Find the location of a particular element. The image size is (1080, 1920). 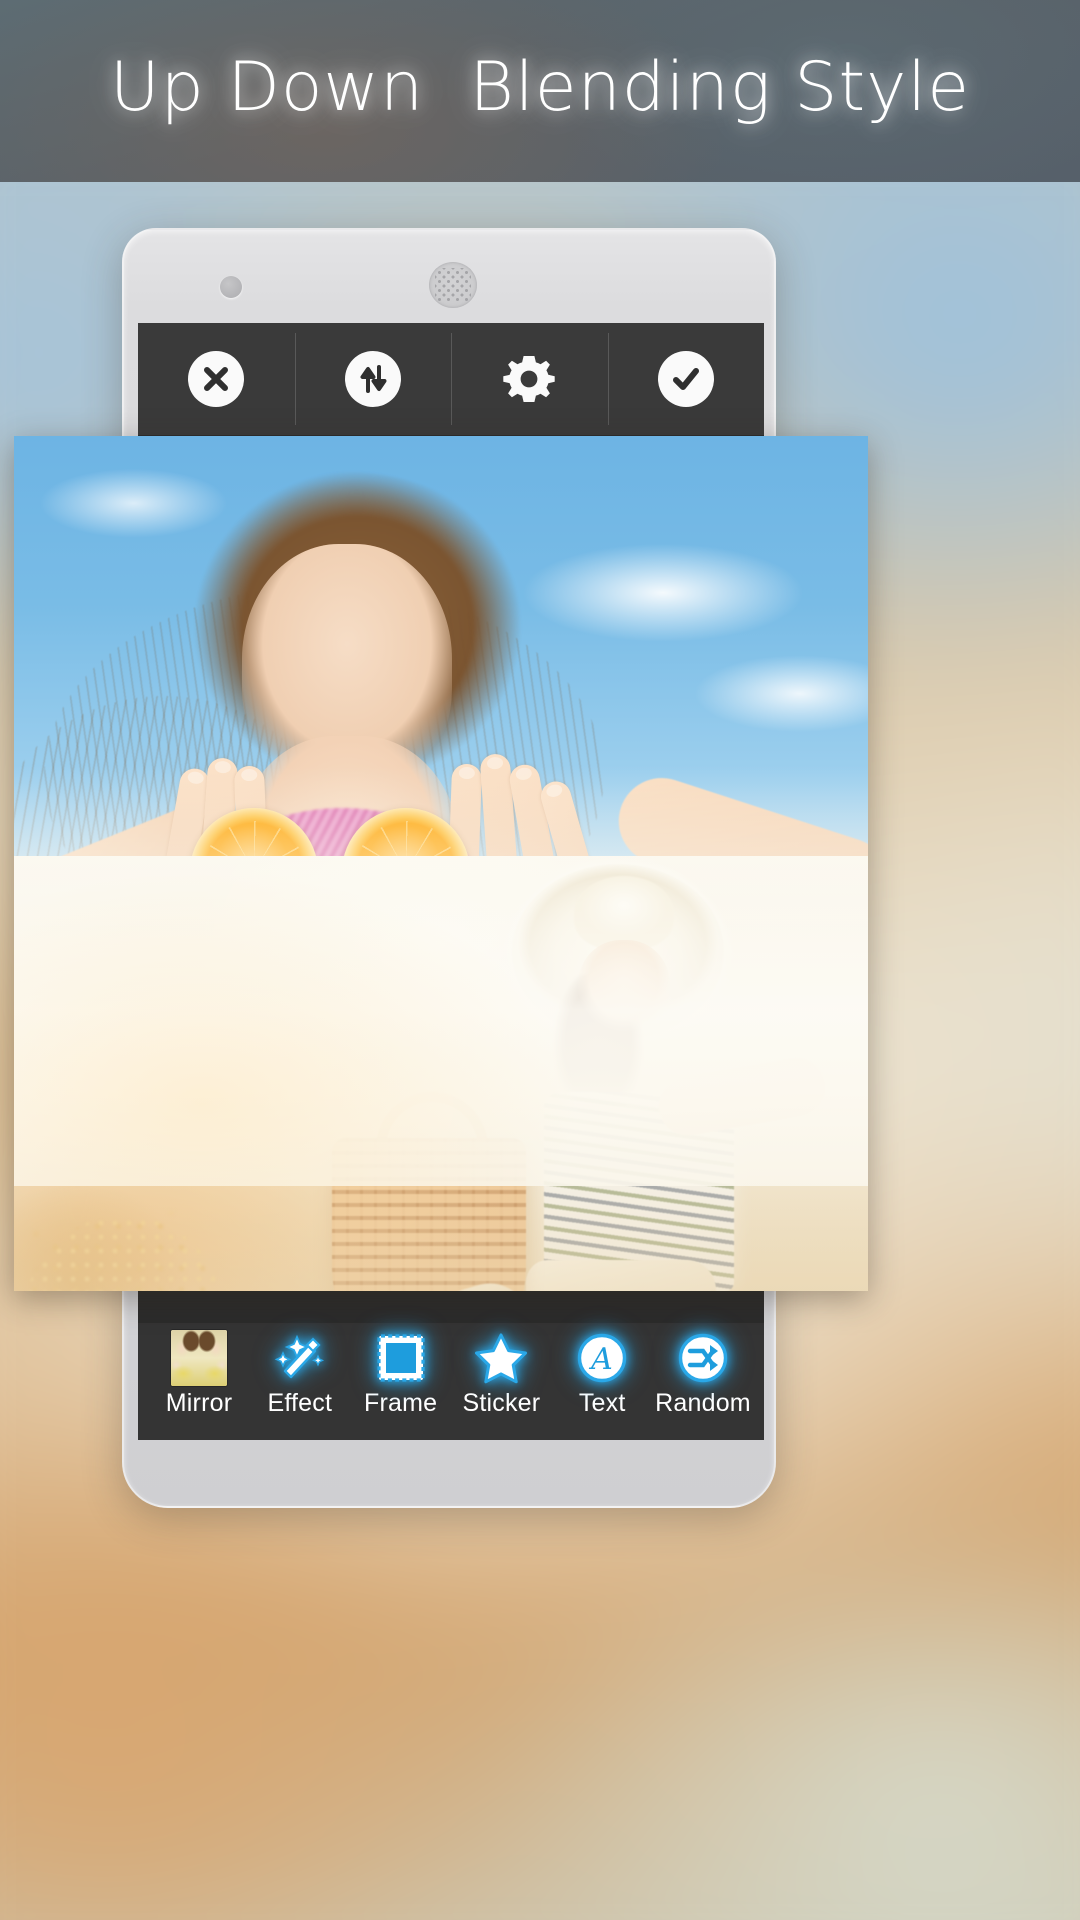

sticker-tool-button: Sticker is located at coordinates (501, 1372).